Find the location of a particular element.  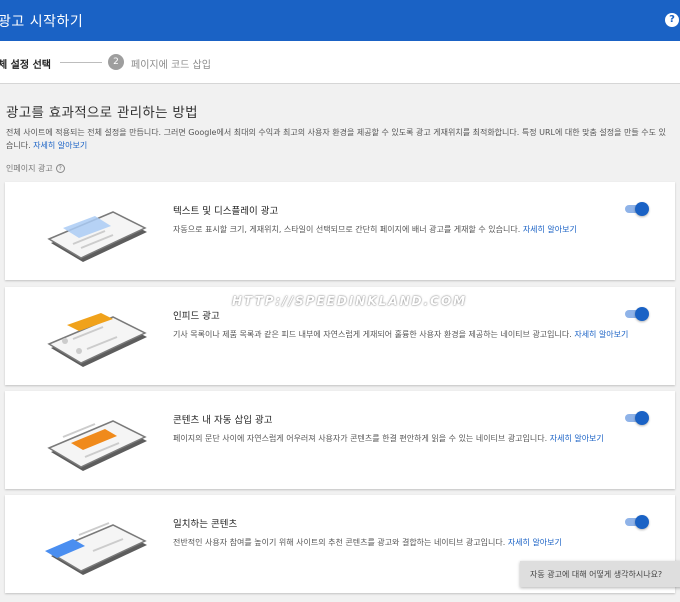

card-title: 일치하는 콘텐츠 is located at coordinates (205, 524).